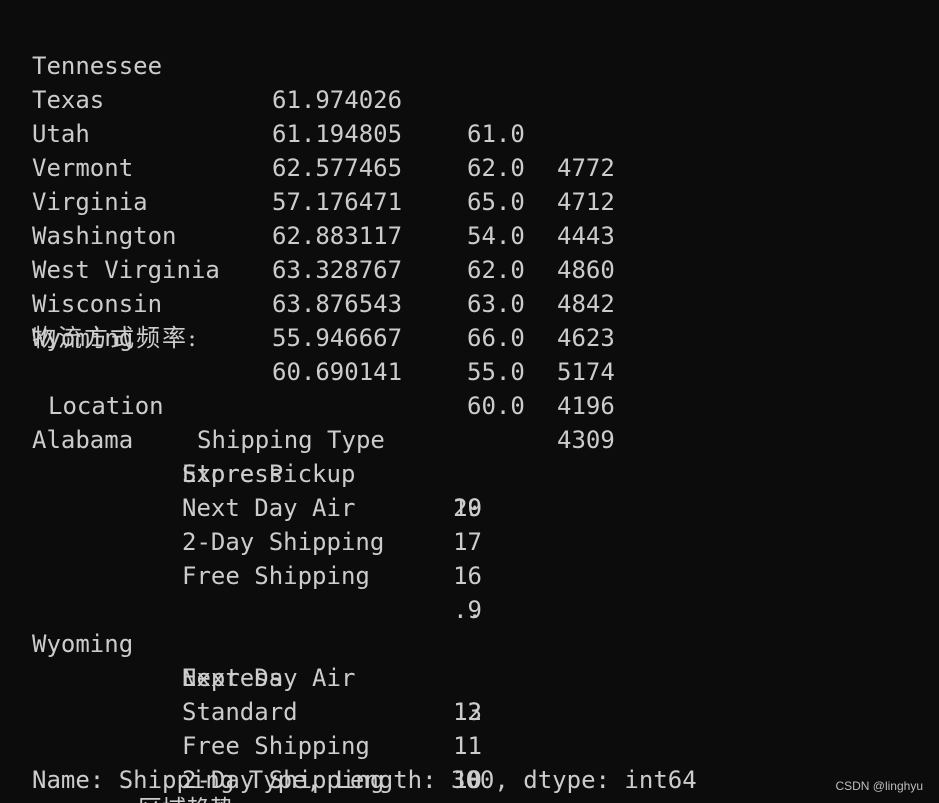  What do you see at coordinates (467, 746) in the screenshot?
I see `row-count: 11` at bounding box center [467, 746].